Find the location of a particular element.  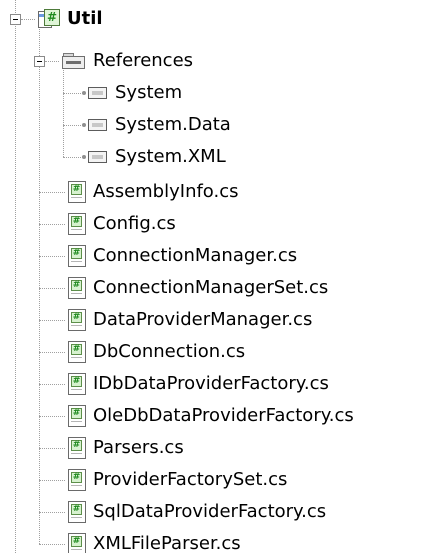

tree-node-project: # Util is located at coordinates (70, 19).